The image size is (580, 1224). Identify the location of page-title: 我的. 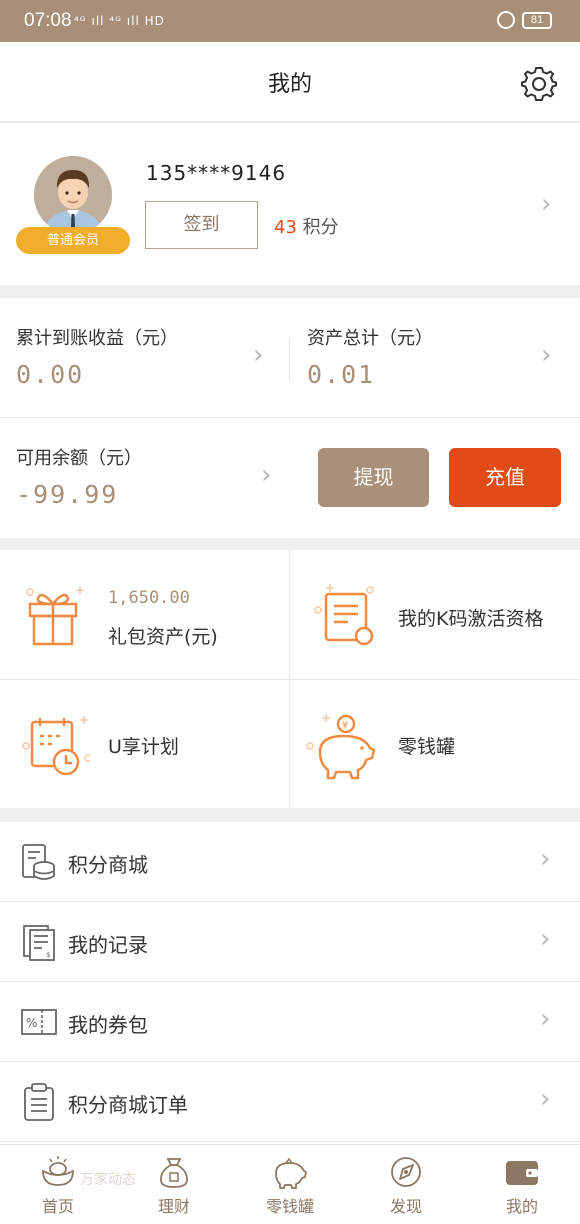
(289, 84).